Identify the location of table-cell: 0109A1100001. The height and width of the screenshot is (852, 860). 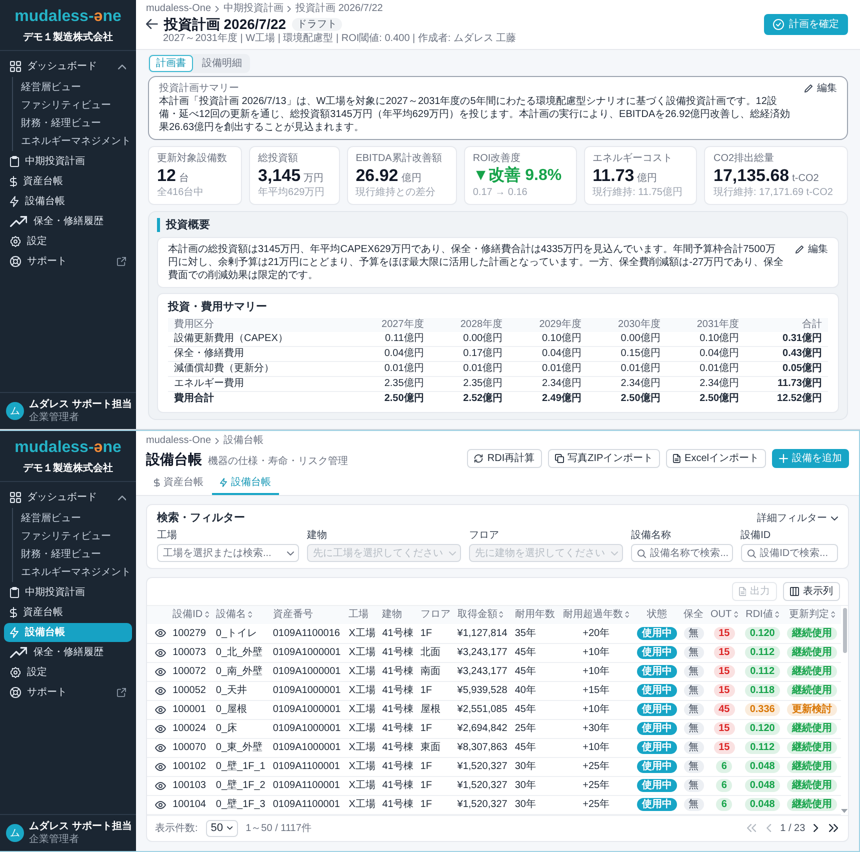
(308, 804).